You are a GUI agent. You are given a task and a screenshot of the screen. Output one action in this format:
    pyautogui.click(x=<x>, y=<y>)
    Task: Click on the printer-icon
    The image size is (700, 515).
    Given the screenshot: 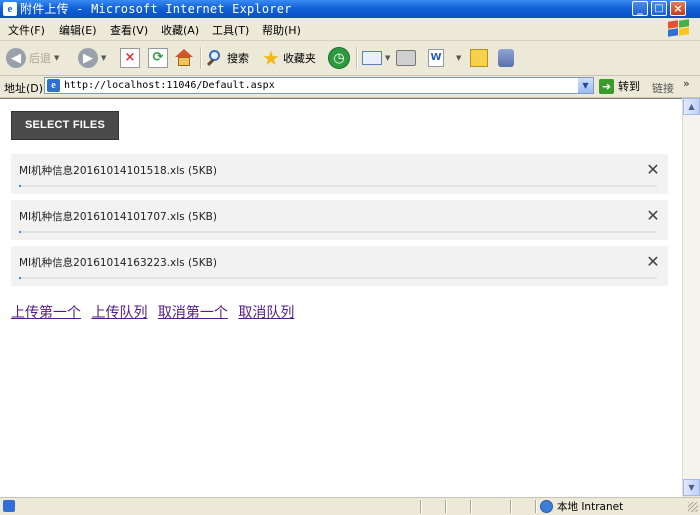 What is the action you would take?
    pyautogui.click(x=406, y=58)
    